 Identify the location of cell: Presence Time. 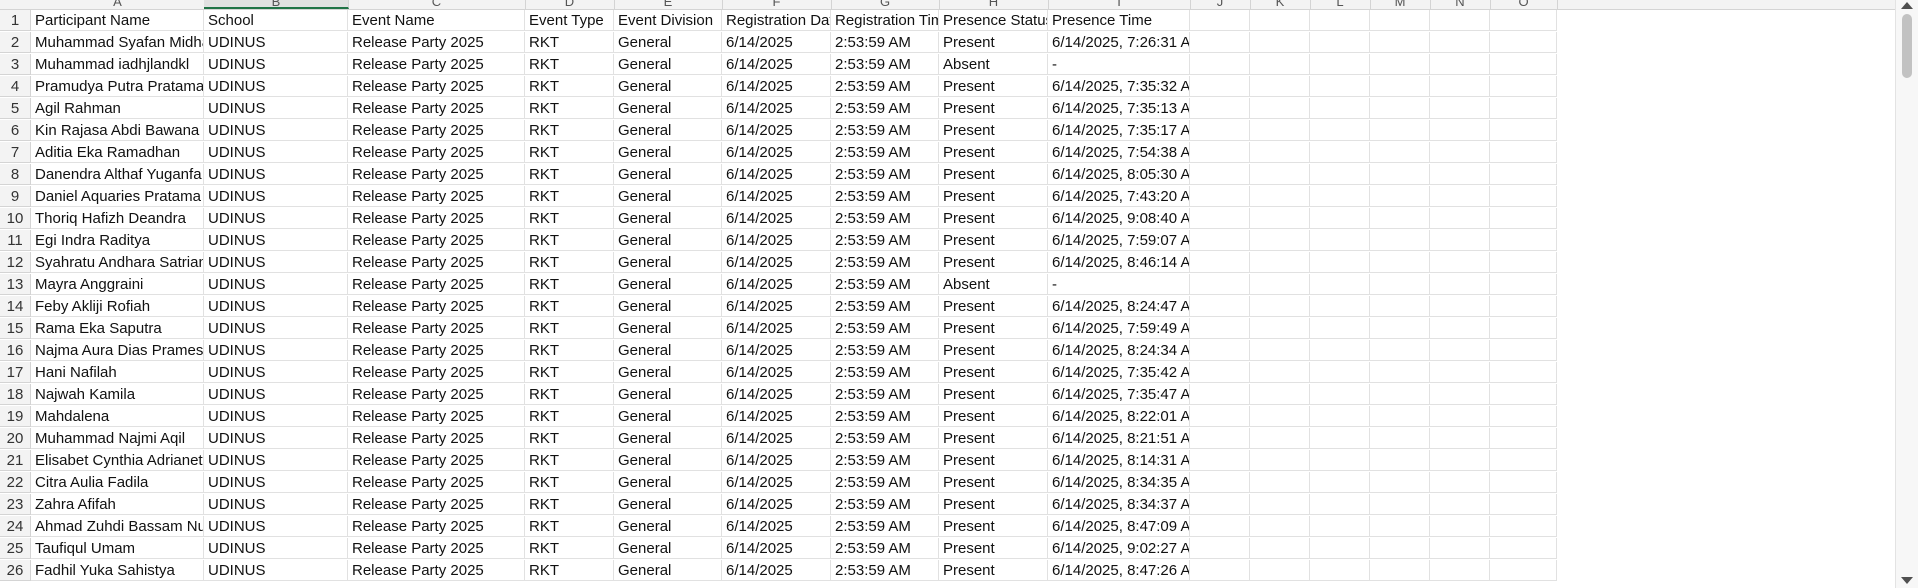
(1119, 20).